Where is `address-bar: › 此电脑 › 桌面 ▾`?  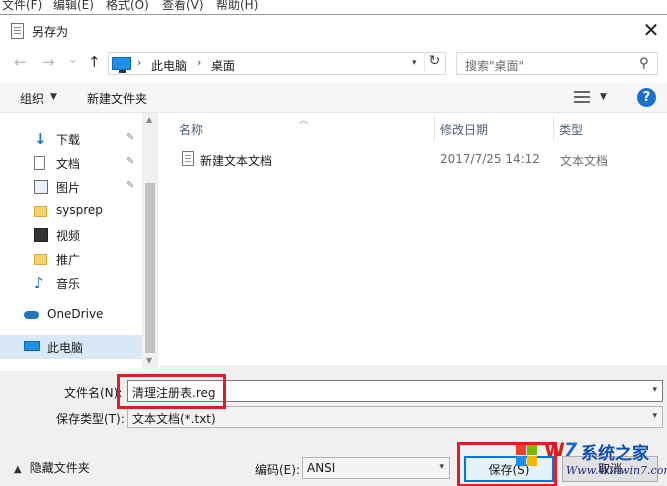 address-bar: › 此电脑 › 桌面 ▾ is located at coordinates (277, 63).